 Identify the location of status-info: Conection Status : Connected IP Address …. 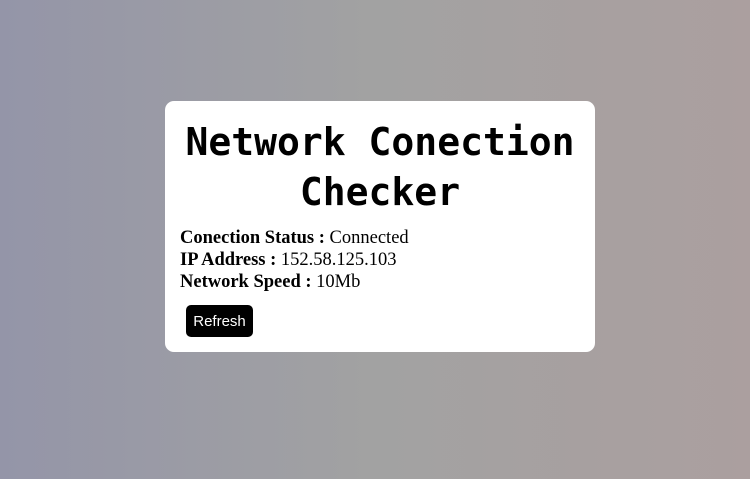
(294, 260).